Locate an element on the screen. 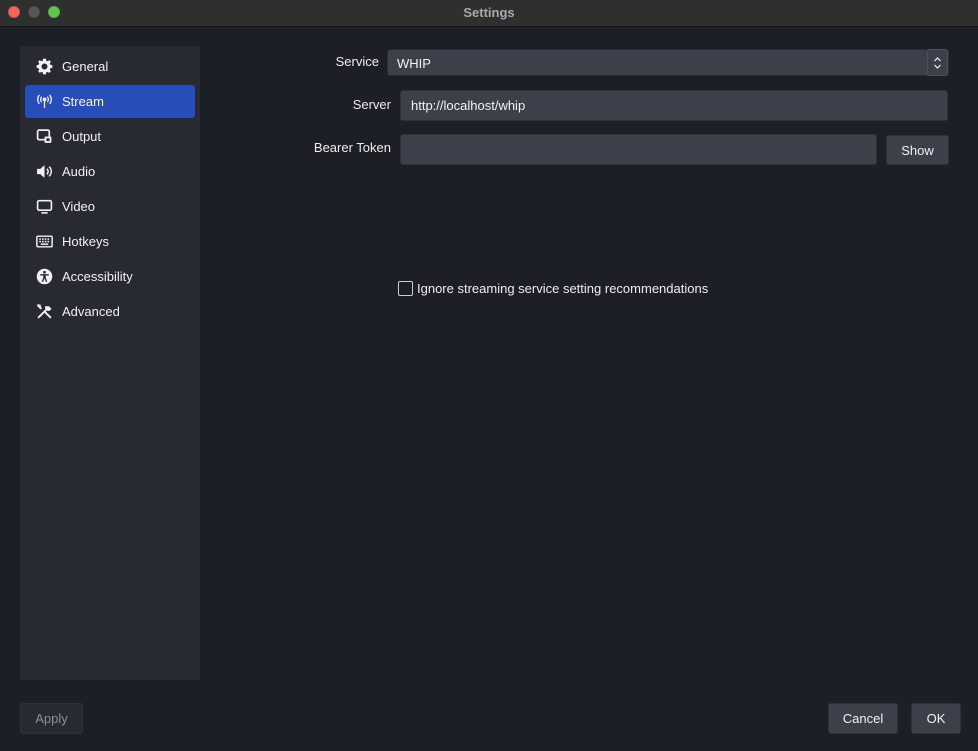 The width and height of the screenshot is (978, 751). service-label: Service is located at coordinates (357, 61).